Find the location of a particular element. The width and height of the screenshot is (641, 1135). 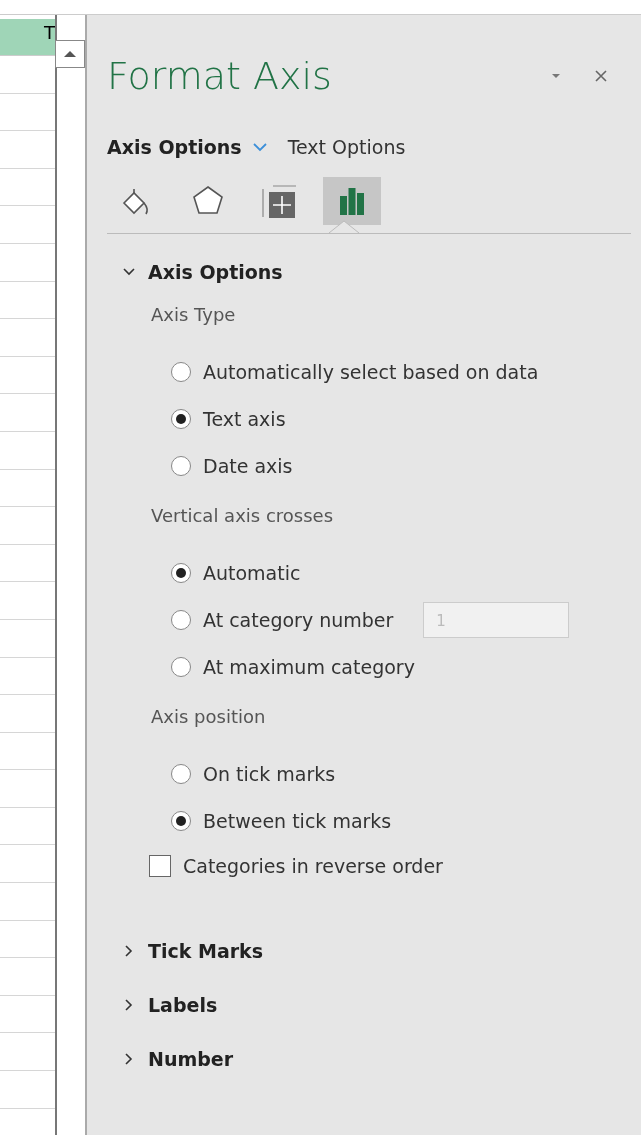

section-header: Tick Marks is located at coordinates (374, 951).